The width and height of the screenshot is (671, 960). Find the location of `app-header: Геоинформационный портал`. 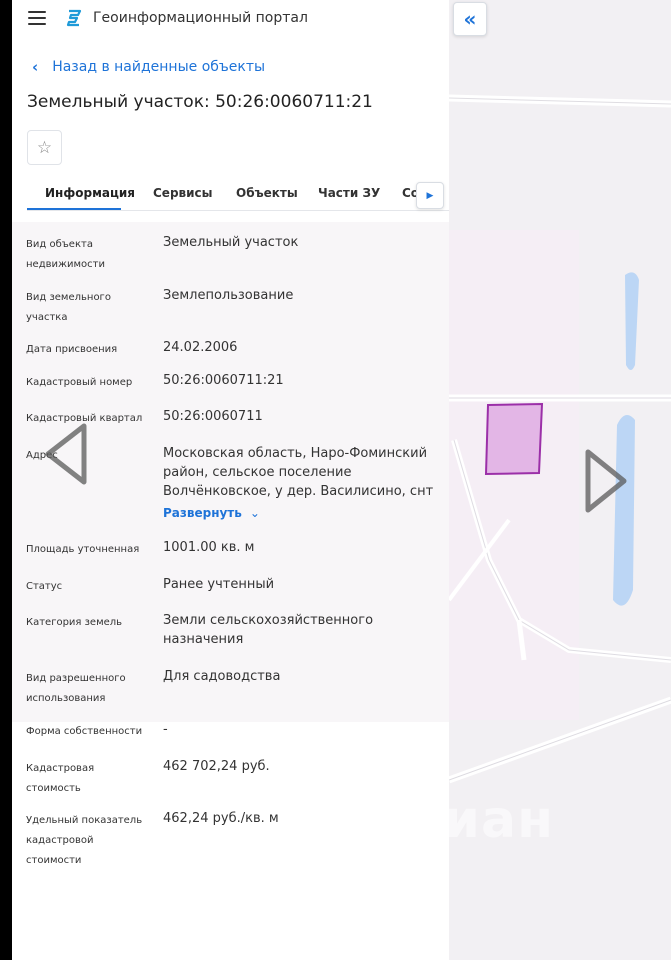

app-header: Геоинформационный портал is located at coordinates (230, 19).